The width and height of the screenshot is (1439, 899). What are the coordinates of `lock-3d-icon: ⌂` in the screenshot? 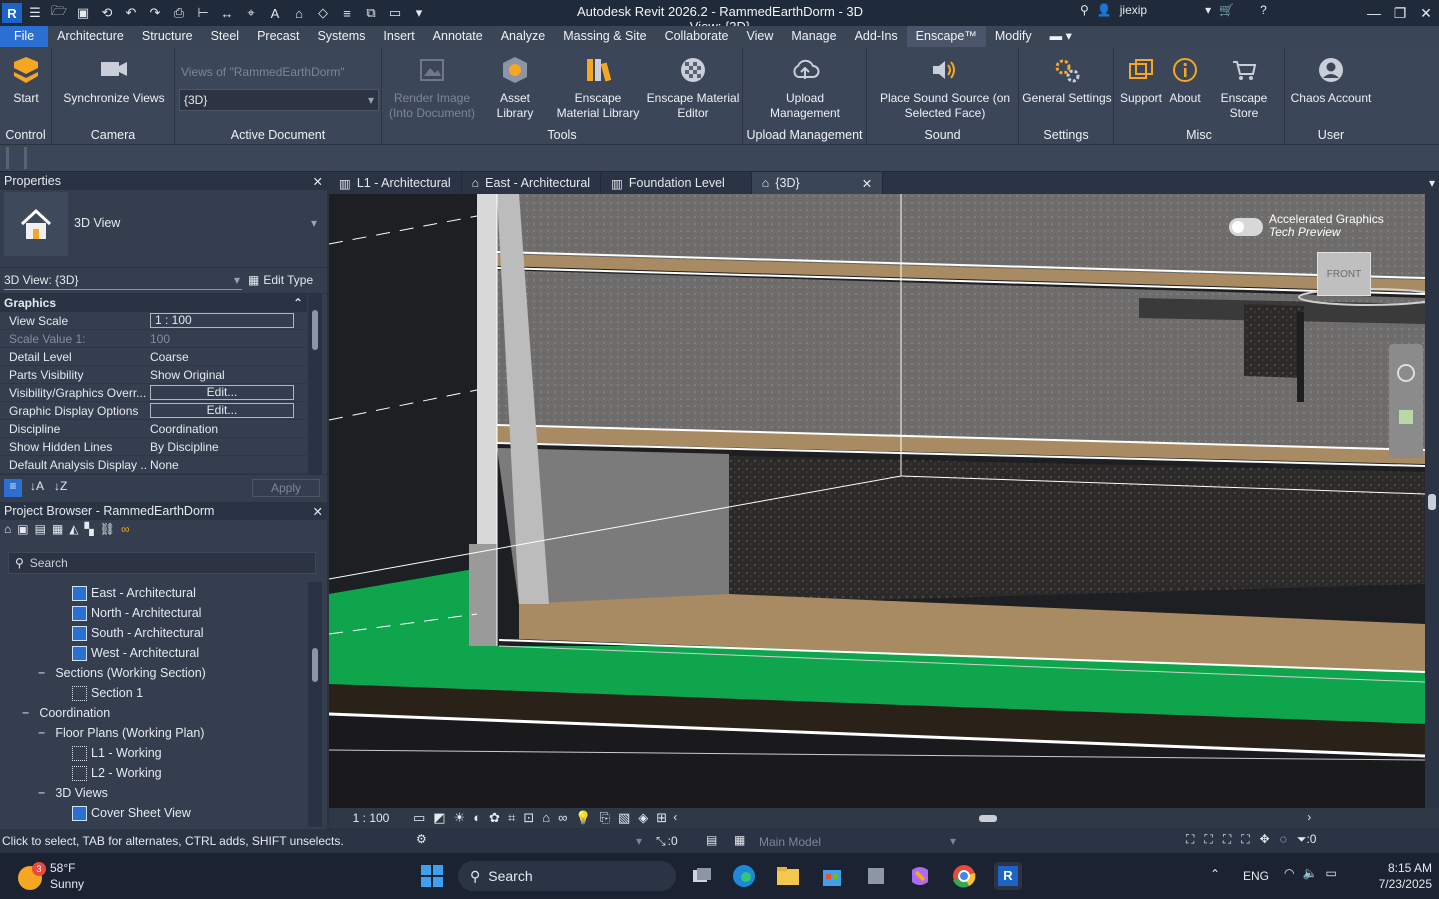 It's located at (546, 818).